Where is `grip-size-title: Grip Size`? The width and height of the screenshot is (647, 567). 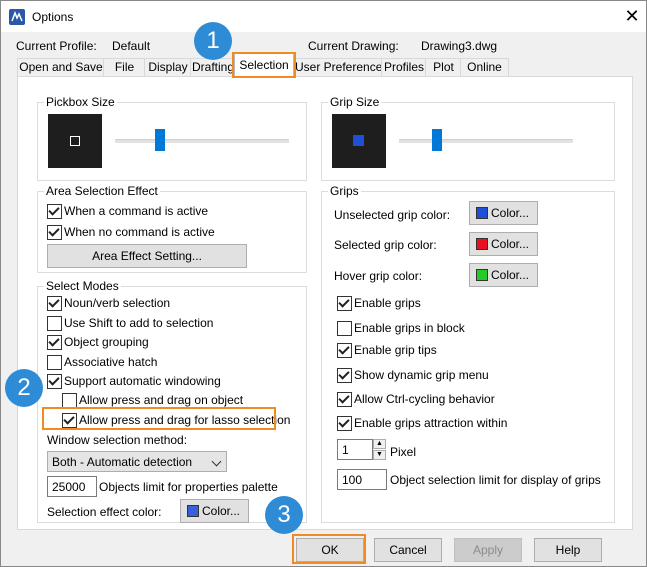 grip-size-title: Grip Size is located at coordinates (355, 102).